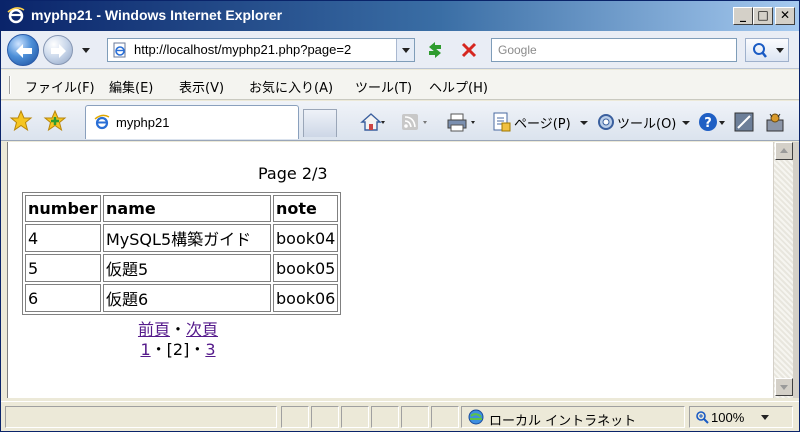 The width and height of the screenshot is (800, 432). Describe the element at coordinates (785, 16) in the screenshot. I see `close-button: ✕` at that location.